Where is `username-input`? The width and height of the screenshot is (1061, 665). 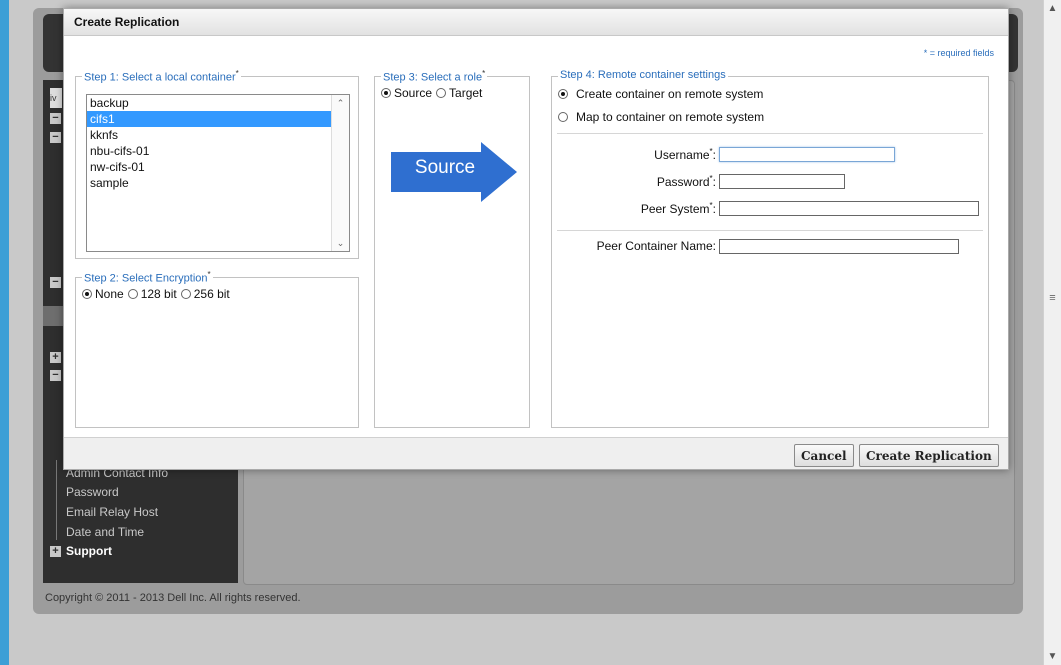
username-input is located at coordinates (807, 154).